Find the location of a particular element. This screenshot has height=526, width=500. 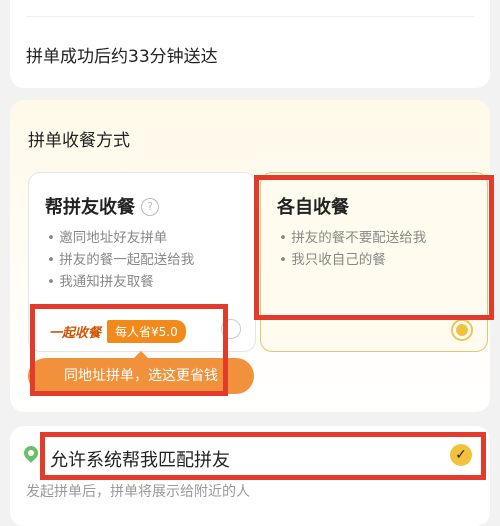

option-radio is located at coordinates (231, 329).